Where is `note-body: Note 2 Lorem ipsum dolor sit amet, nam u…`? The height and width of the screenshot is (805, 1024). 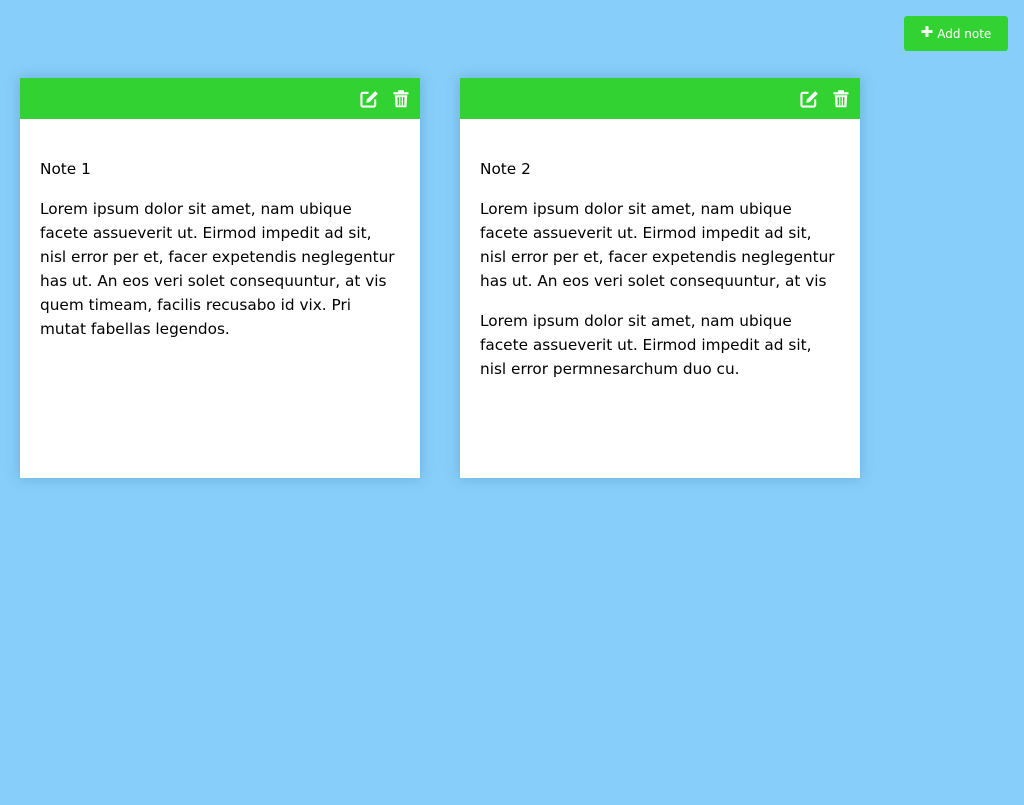 note-body: Note 2 Lorem ipsum dolor sit amet, nam u… is located at coordinates (660, 250).